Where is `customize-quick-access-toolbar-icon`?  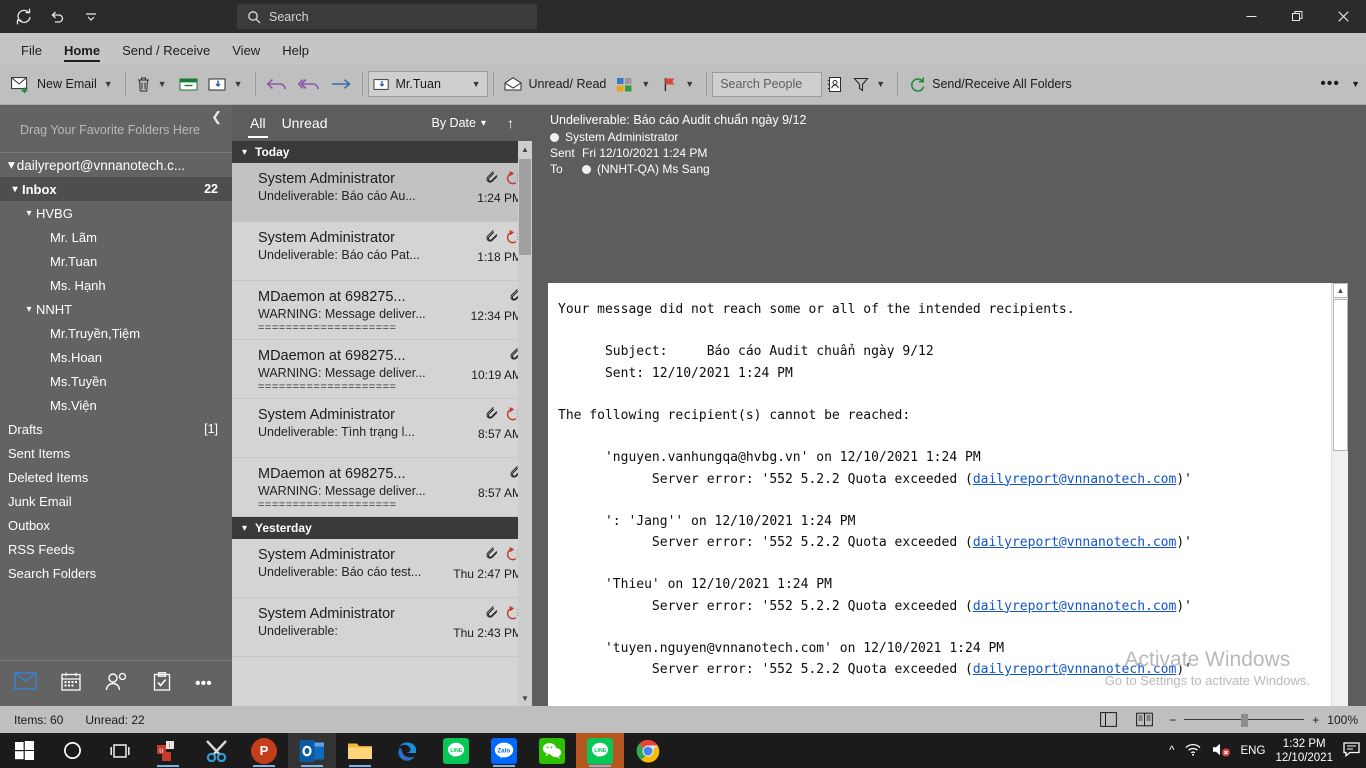
customize-quick-access-toolbar-icon is located at coordinates (91, 17).